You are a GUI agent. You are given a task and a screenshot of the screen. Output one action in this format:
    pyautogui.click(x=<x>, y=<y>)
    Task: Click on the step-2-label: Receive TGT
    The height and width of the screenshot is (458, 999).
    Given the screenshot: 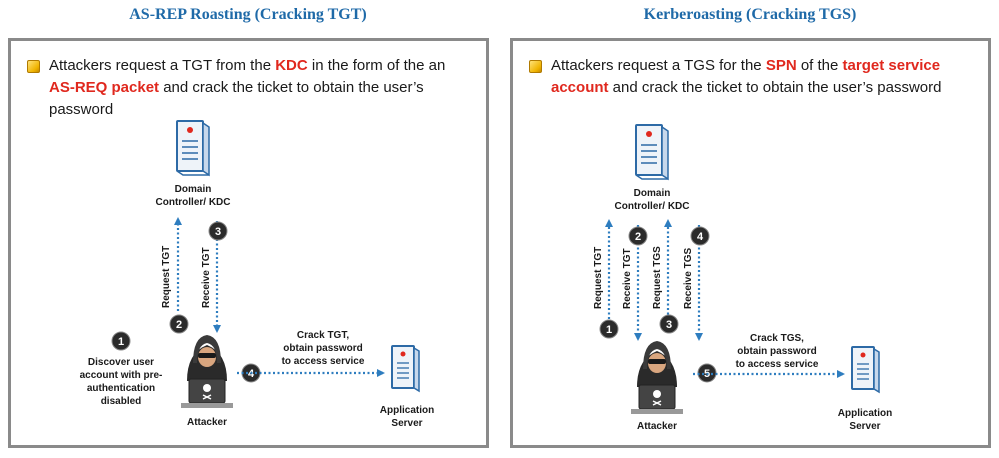 What is the action you would take?
    pyautogui.click(x=627, y=278)
    